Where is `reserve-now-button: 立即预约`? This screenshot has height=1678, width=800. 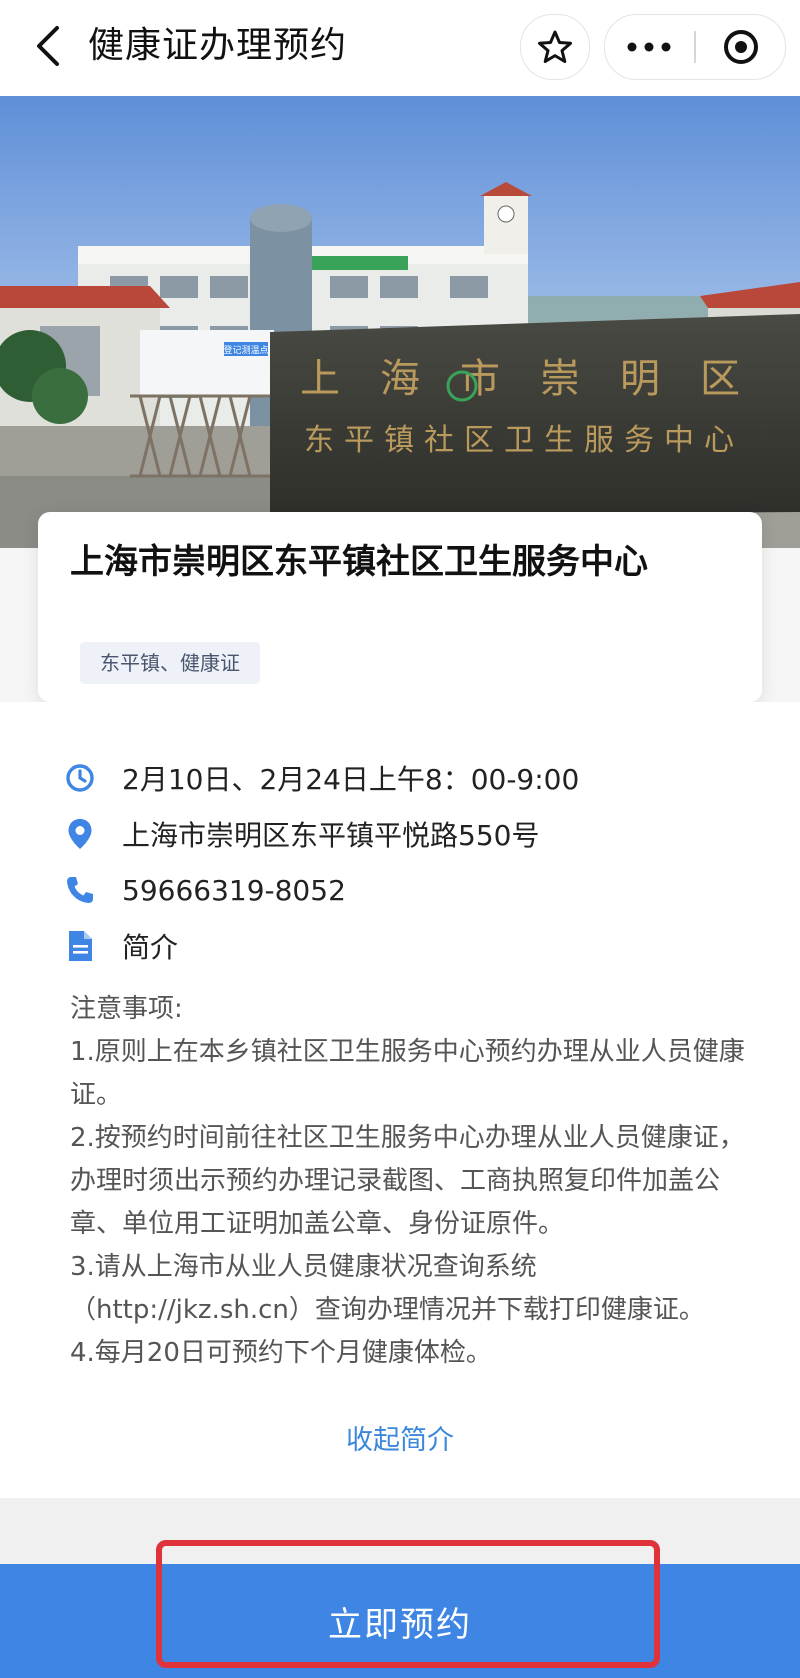
reserve-now-button: 立即预约 is located at coordinates (400, 1621).